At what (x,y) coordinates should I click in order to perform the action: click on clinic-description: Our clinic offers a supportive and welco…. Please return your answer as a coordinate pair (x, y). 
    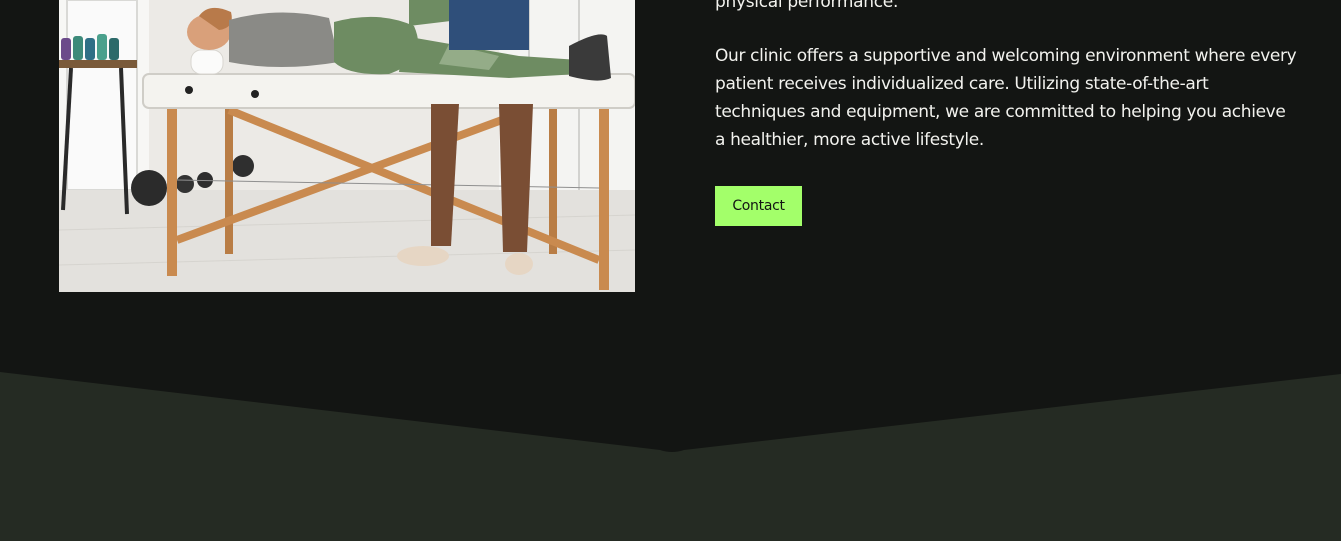
    Looking at the image, I should click on (1006, 98).